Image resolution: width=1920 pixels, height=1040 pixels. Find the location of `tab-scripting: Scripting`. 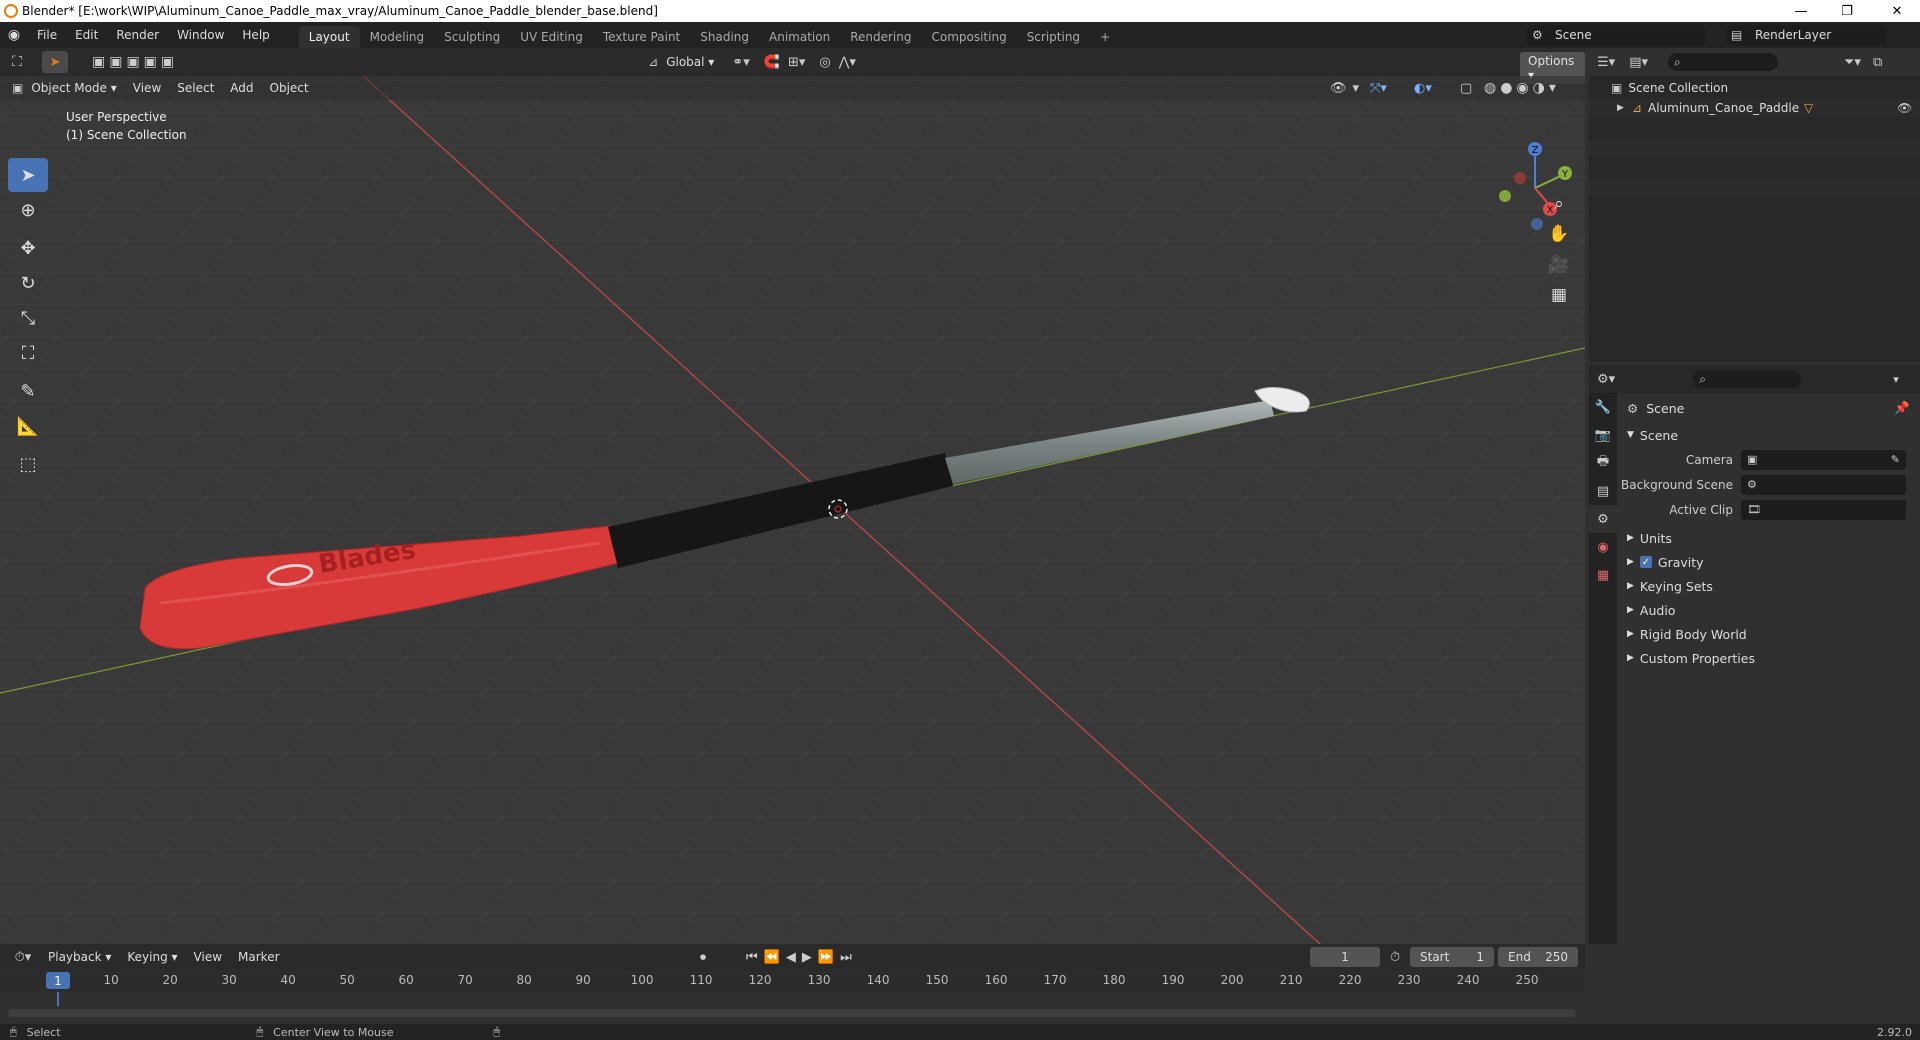

tab-scripting: Scripting is located at coordinates (1053, 37).